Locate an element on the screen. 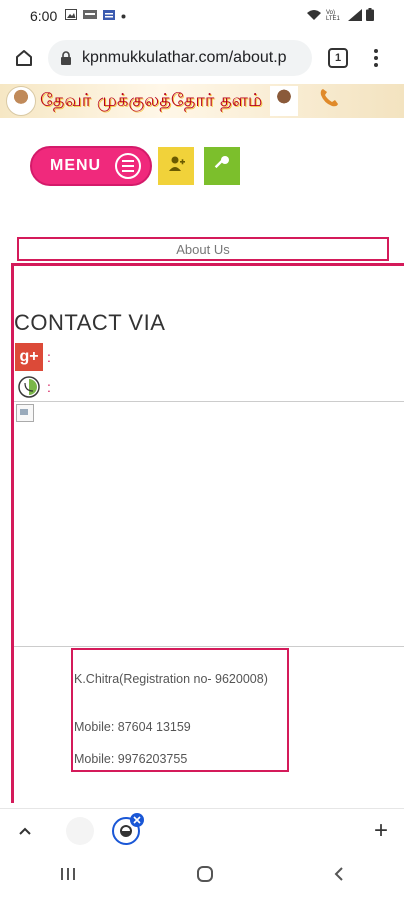 The width and height of the screenshot is (404, 900). status-time: 6:00 is located at coordinates (44, 16).